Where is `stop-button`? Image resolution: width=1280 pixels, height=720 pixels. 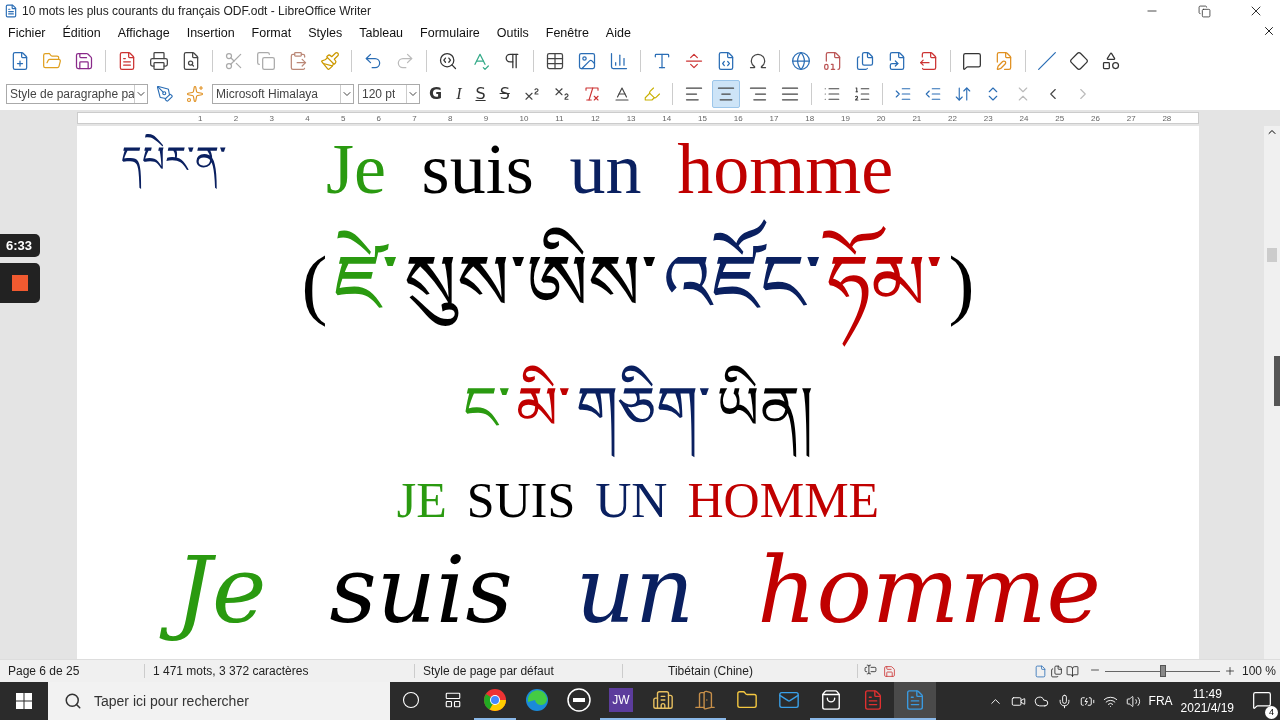
stop-button is located at coordinates (20, 283).